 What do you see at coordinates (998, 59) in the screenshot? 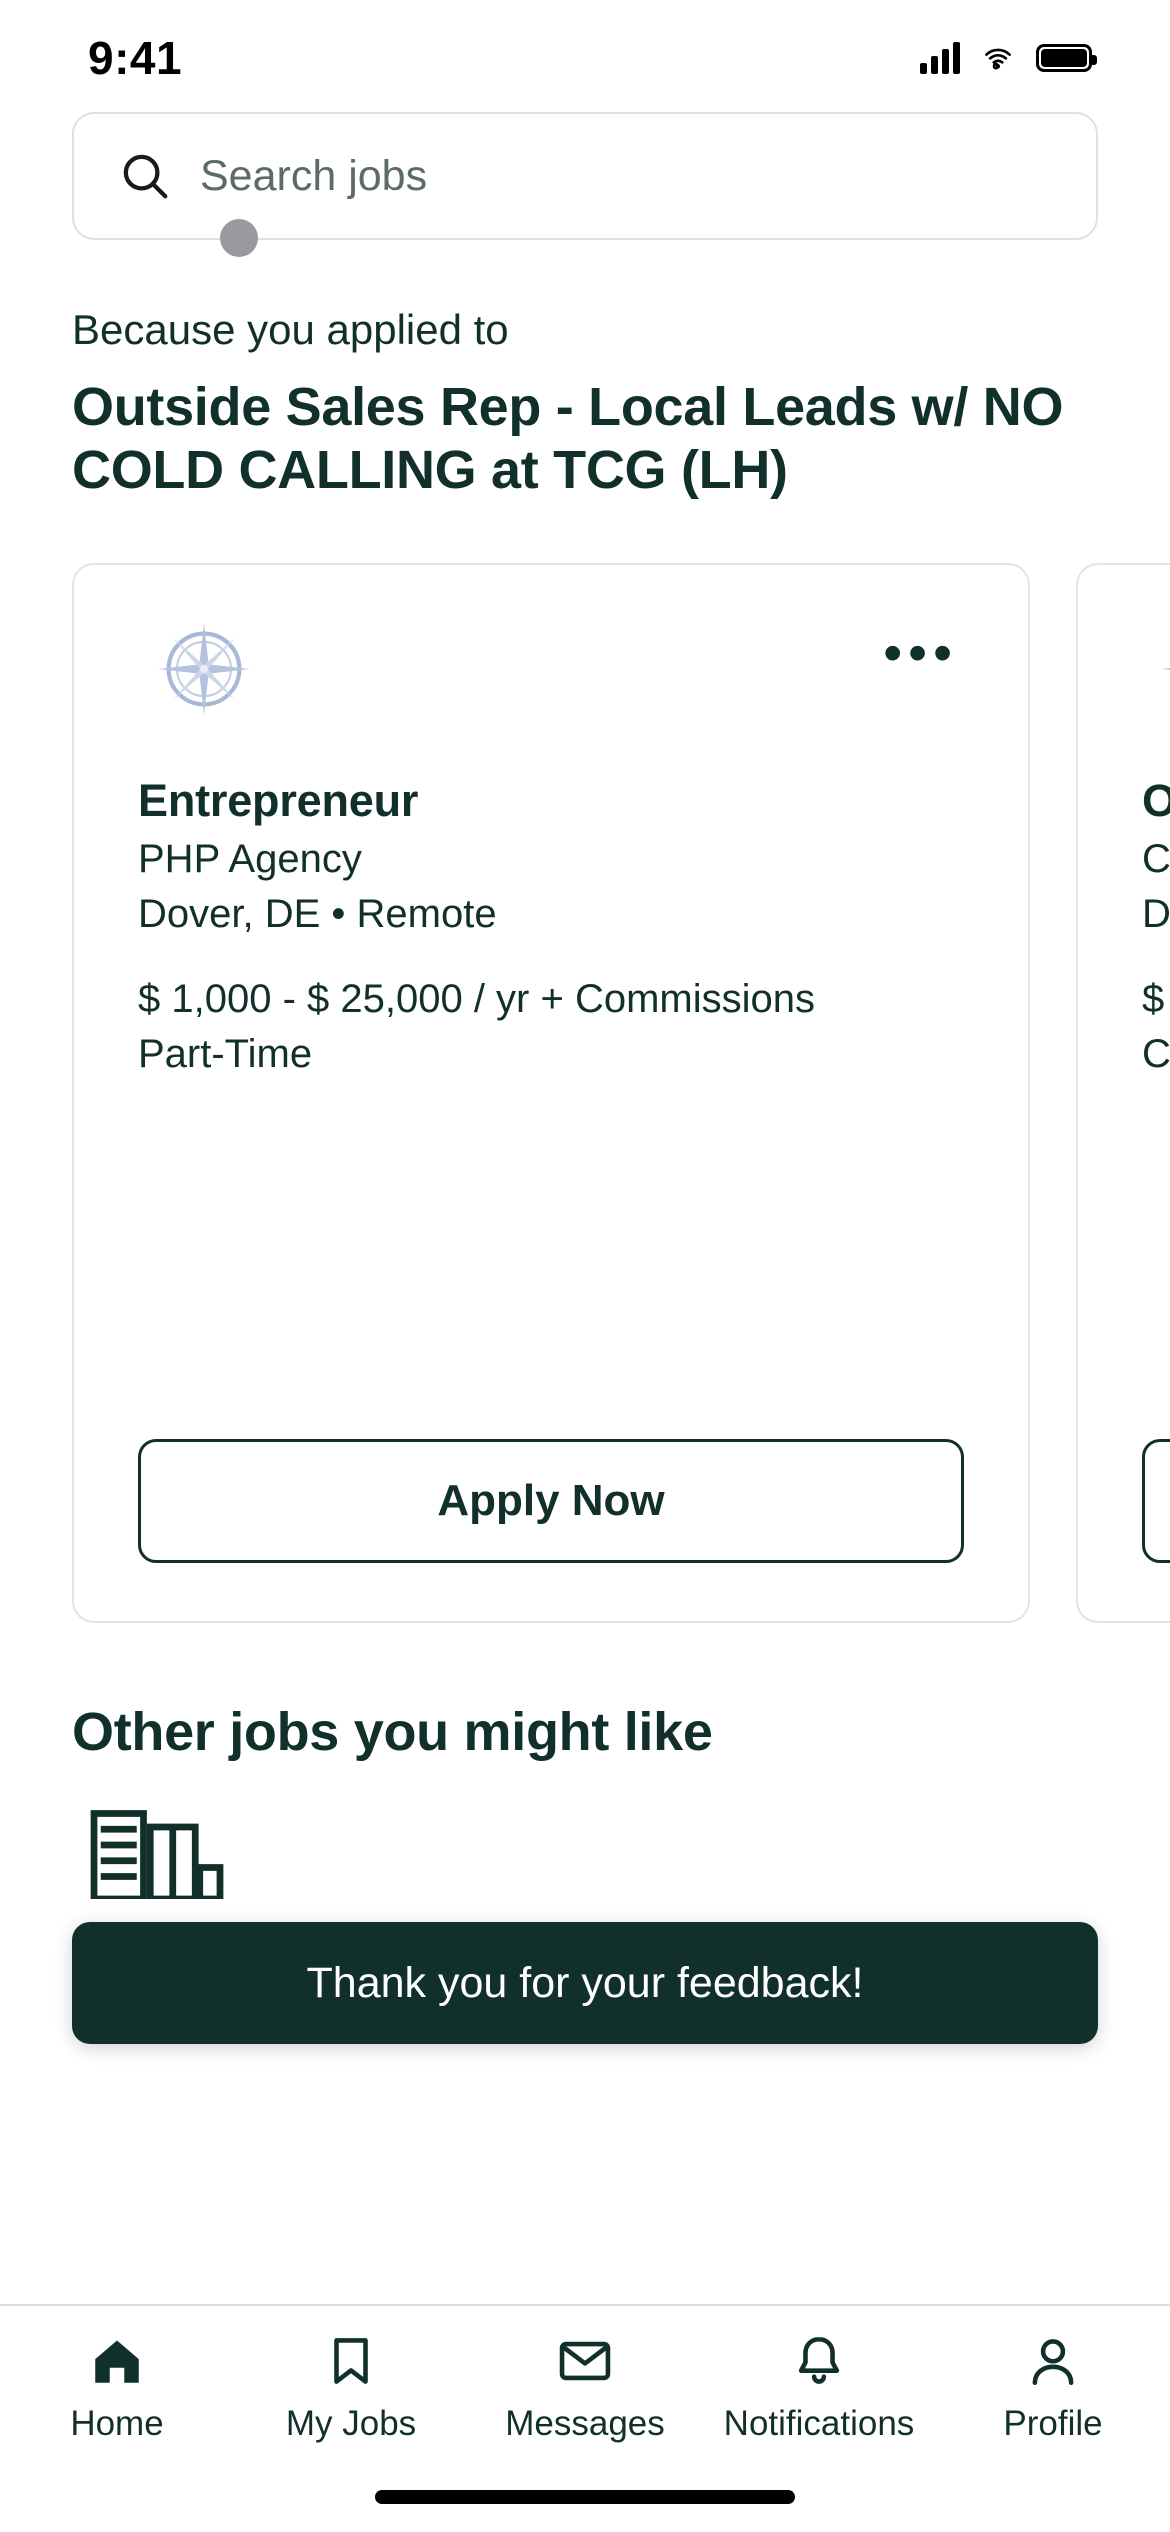
I see `wifi-icon` at bounding box center [998, 59].